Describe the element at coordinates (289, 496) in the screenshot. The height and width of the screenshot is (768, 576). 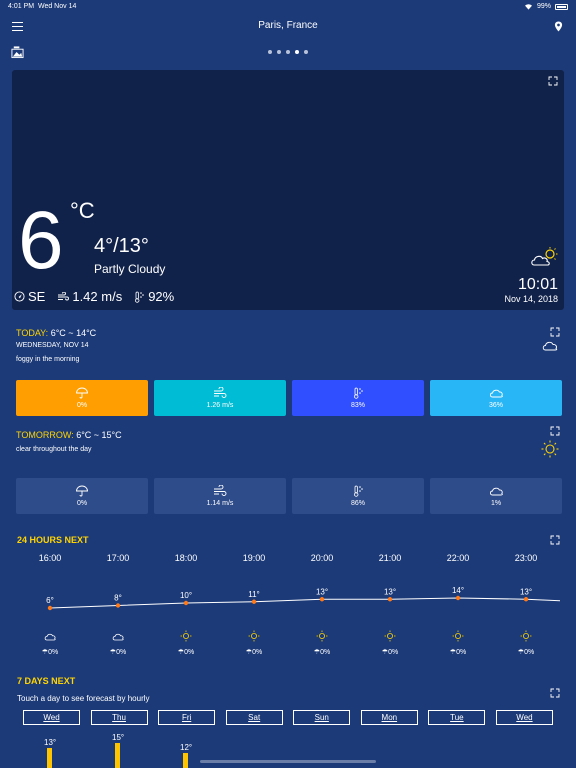
I see `tomorrow-tiles: 0% 1.14 m/s 86% 1%` at that location.